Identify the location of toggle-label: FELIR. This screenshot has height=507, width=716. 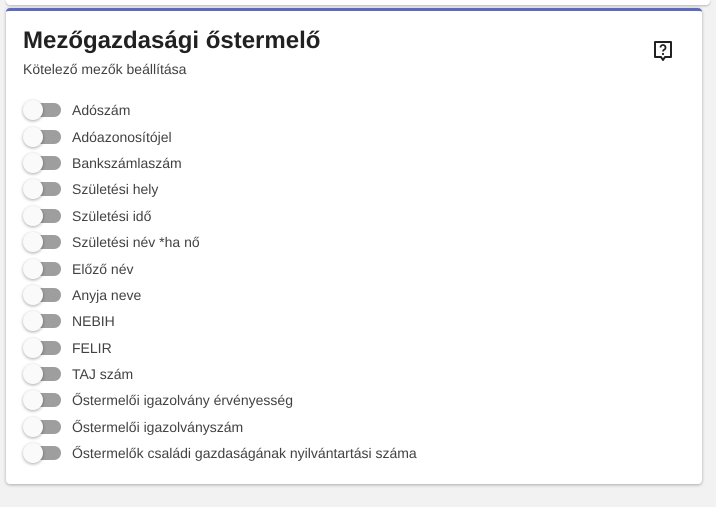
(92, 348).